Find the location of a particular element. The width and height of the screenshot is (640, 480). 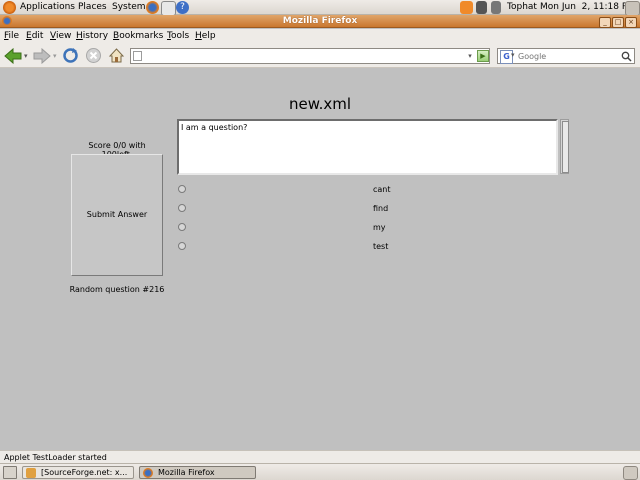

page-title: new.xml is located at coordinates (320, 104).